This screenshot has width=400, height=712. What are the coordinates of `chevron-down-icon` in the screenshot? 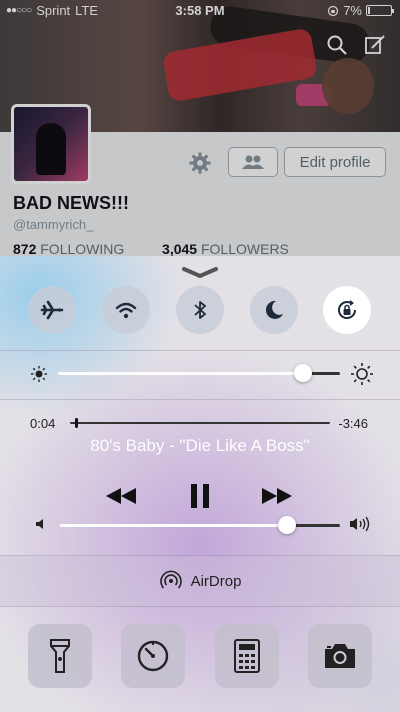 It's located at (200, 272).